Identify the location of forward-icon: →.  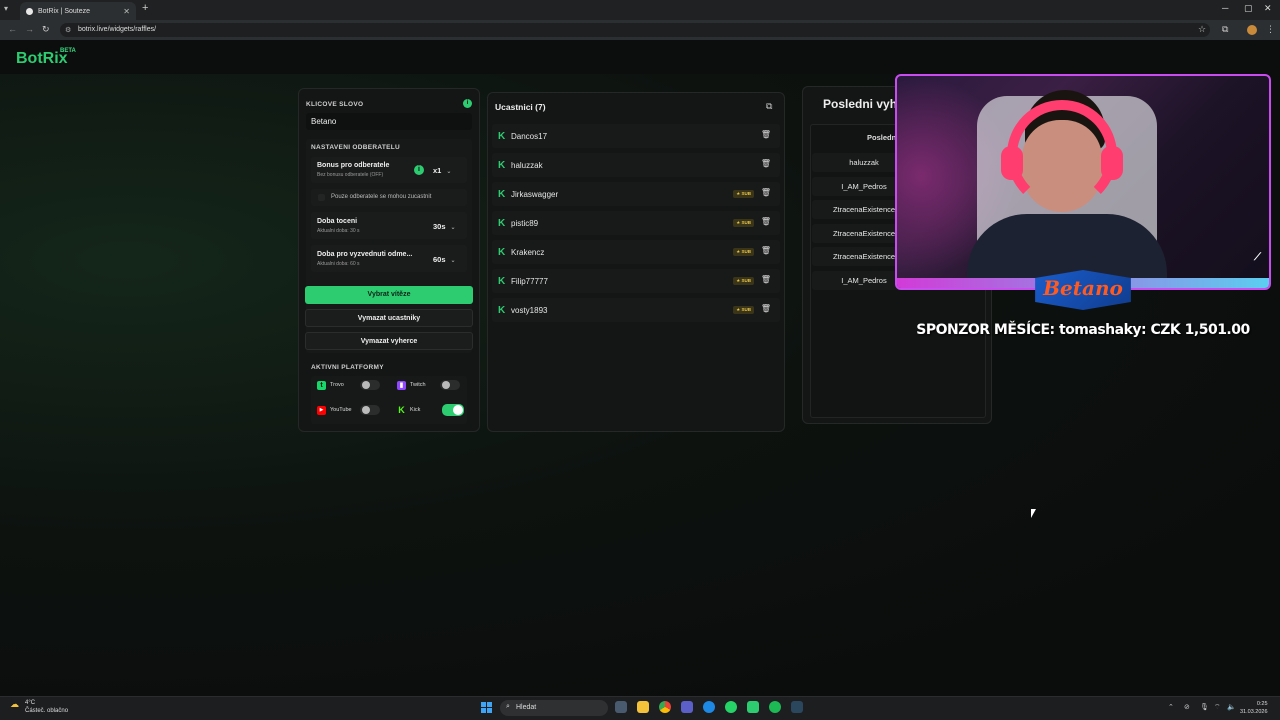
(29, 29).